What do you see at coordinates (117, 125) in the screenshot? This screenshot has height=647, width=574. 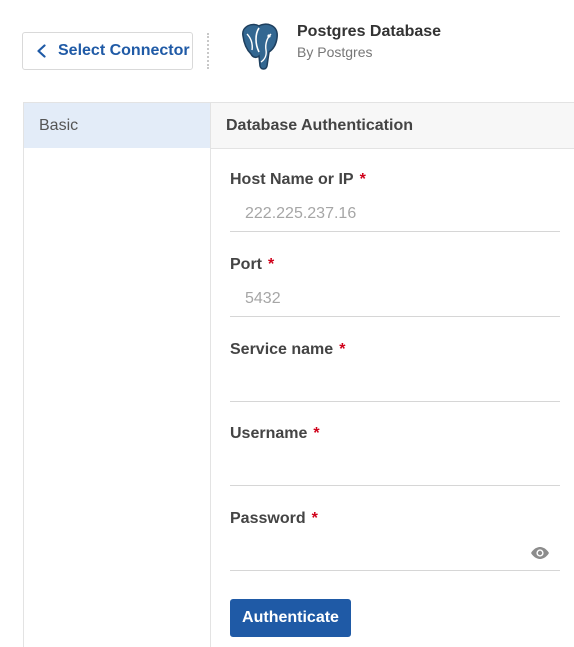 I see `nav-item-basic: Basic` at bounding box center [117, 125].